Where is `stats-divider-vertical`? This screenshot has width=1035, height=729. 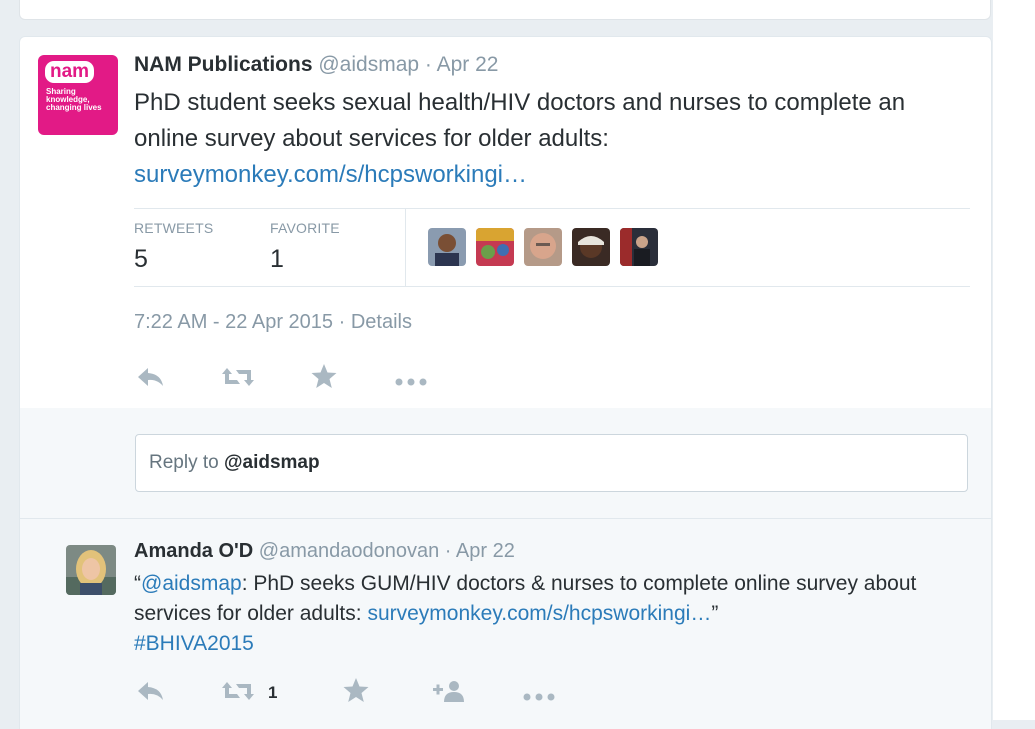
stats-divider-vertical is located at coordinates (405, 247).